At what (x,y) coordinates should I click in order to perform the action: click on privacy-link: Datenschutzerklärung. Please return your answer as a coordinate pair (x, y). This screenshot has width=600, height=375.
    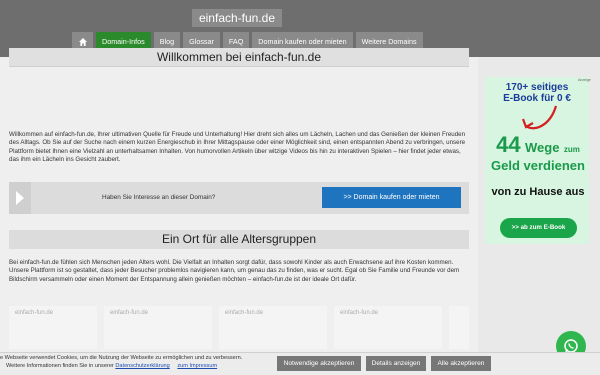
    Looking at the image, I should click on (142, 366).